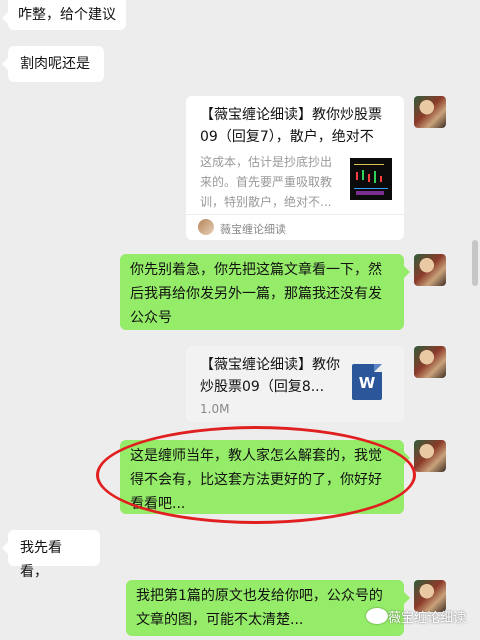 This screenshot has width=480, height=640. What do you see at coordinates (206, 227) in the screenshot?
I see `source-avatar` at bounding box center [206, 227].